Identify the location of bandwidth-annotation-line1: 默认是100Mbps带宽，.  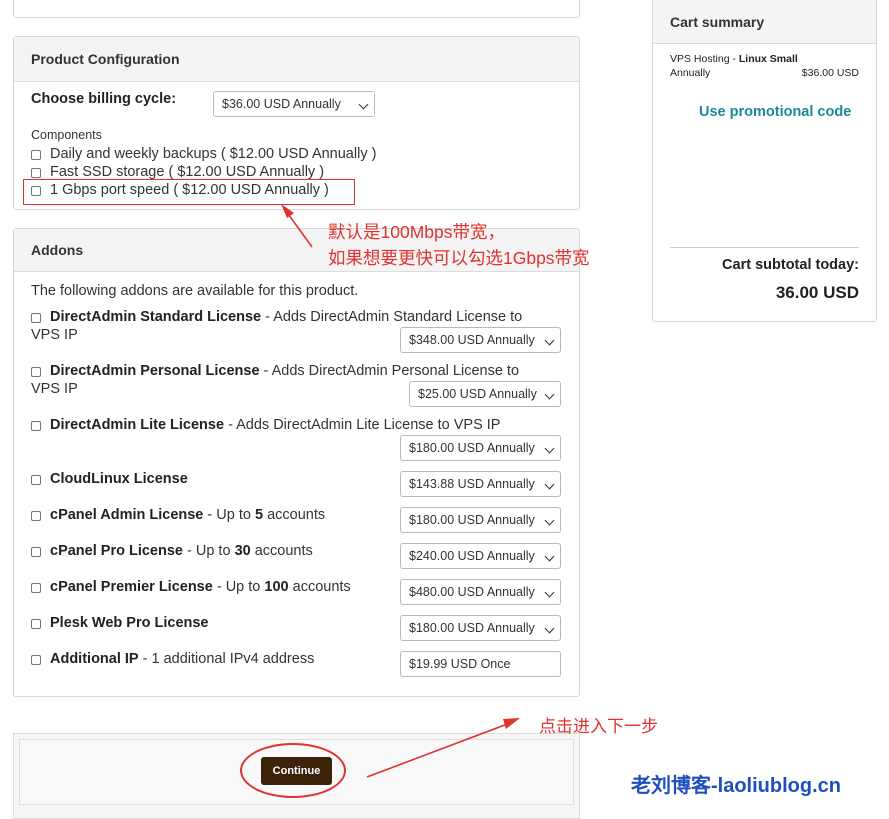
(416, 232).